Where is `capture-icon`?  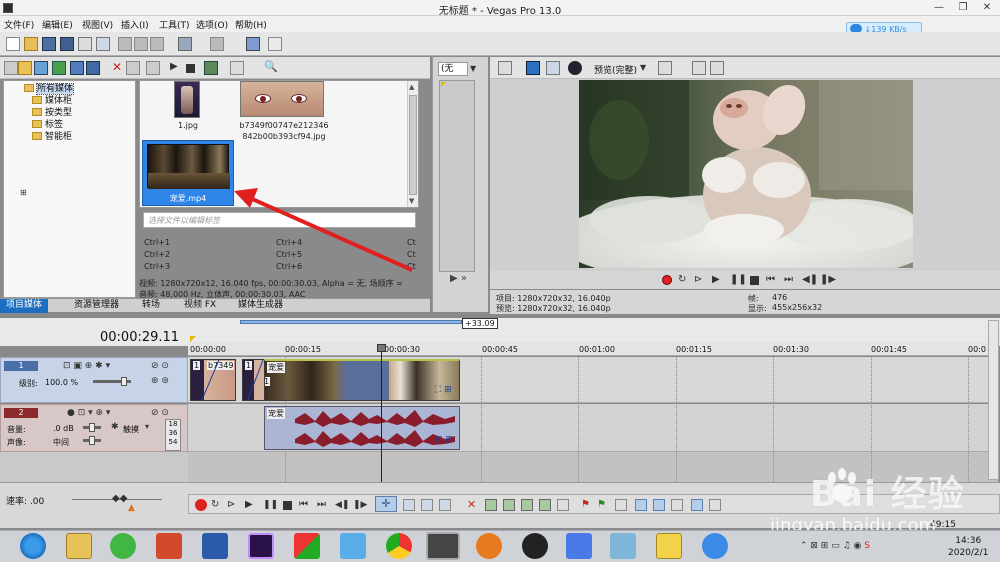
capture-icon is located at coordinates (25, 68).